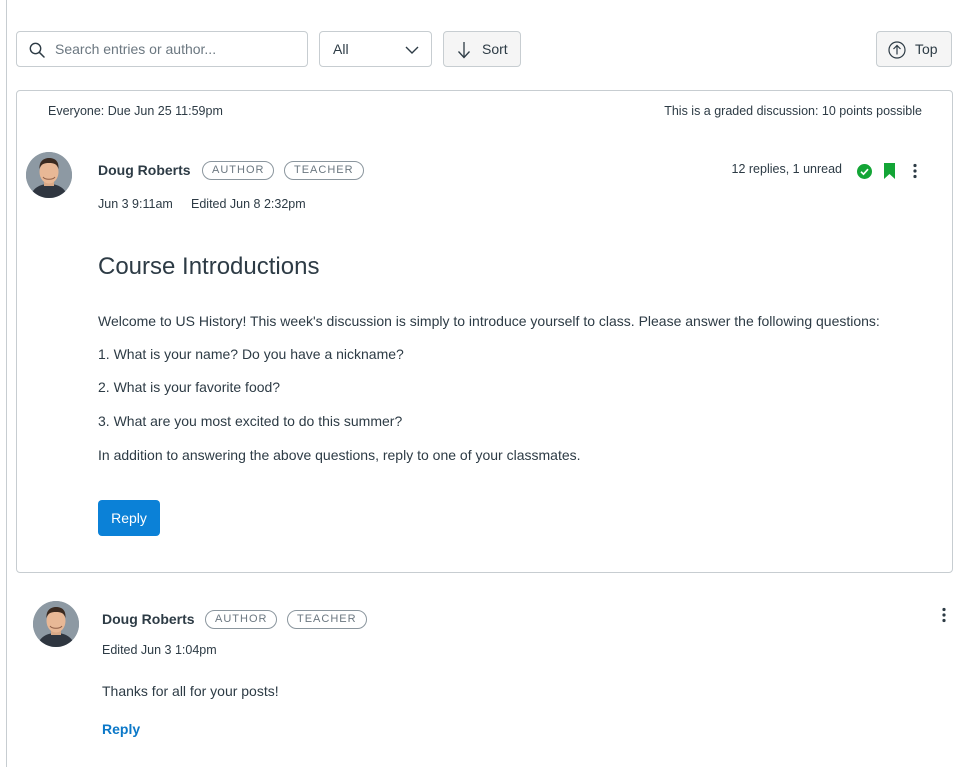 This screenshot has height=767, width=959. I want to click on bookmark-icon, so click(889, 171).